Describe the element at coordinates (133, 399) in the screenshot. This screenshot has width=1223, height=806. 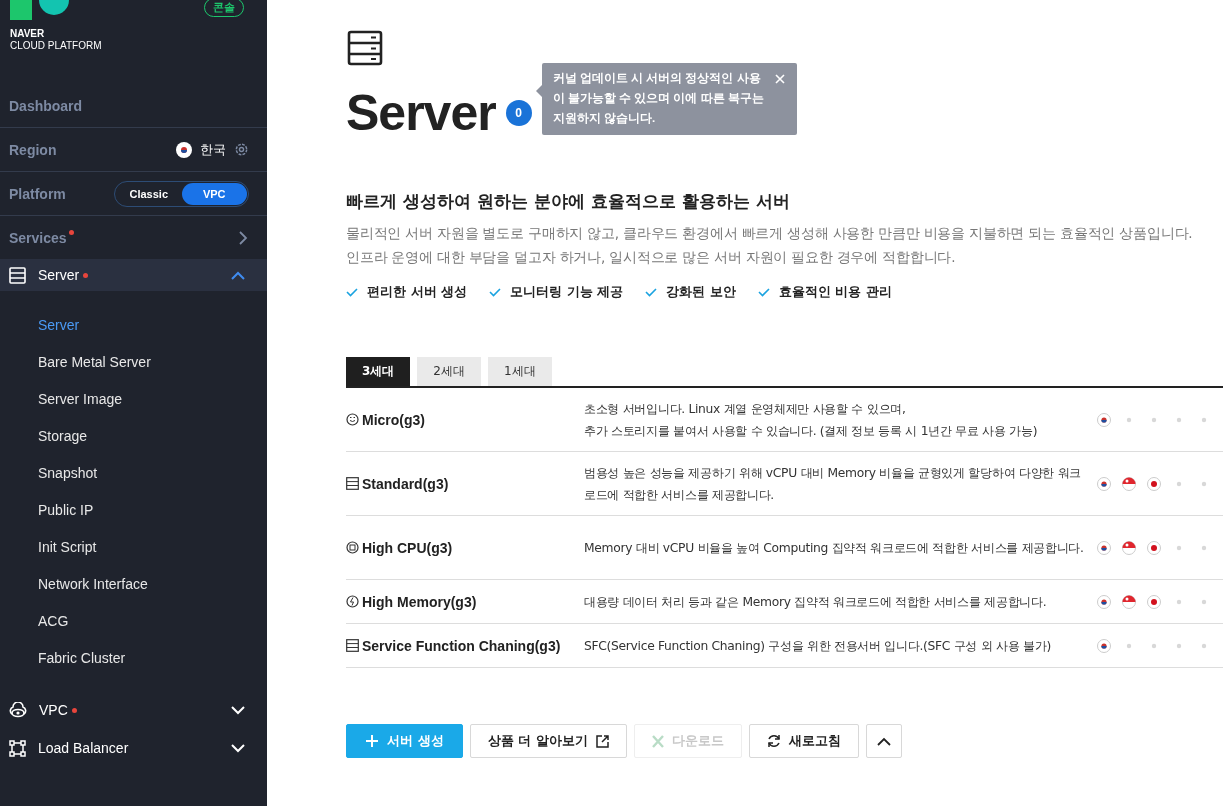
I see `submenu-item: Server Image` at that location.